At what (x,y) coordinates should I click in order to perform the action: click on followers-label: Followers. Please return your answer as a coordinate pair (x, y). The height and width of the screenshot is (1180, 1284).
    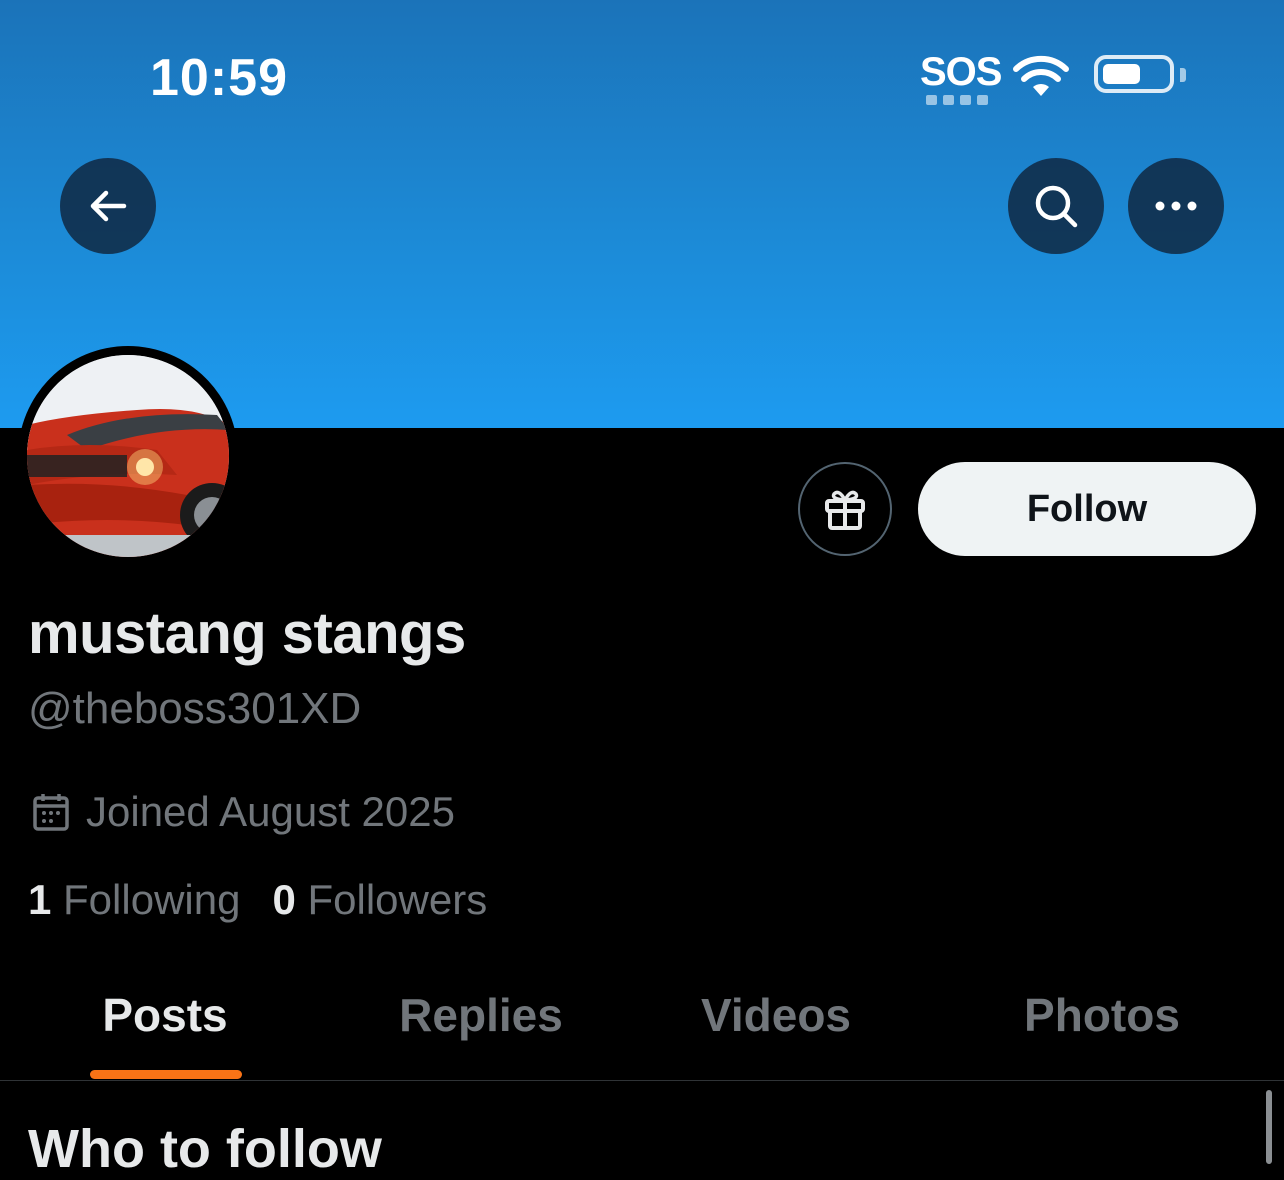
    Looking at the image, I should click on (397, 899).